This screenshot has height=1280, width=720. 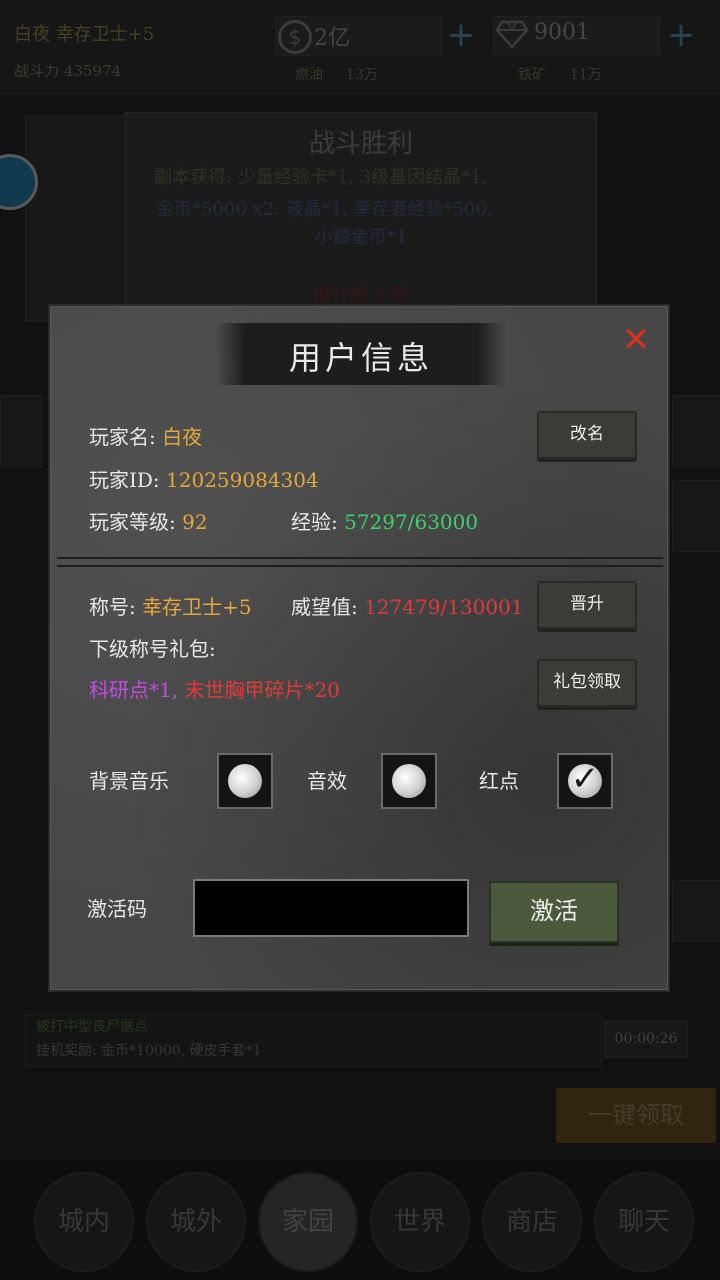 I want to click on gift-item-research: 科研点*1,, so click(x=137, y=690).